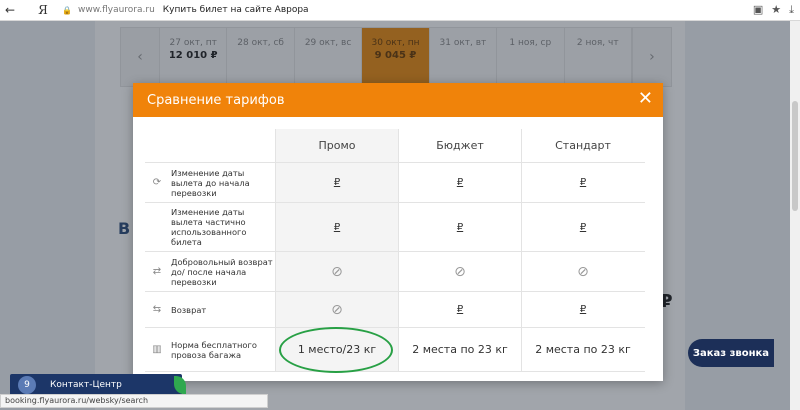 The image size is (800, 410). Describe the element at coordinates (27, 385) in the screenshot. I see `contact-avatar-icon: 9` at that location.